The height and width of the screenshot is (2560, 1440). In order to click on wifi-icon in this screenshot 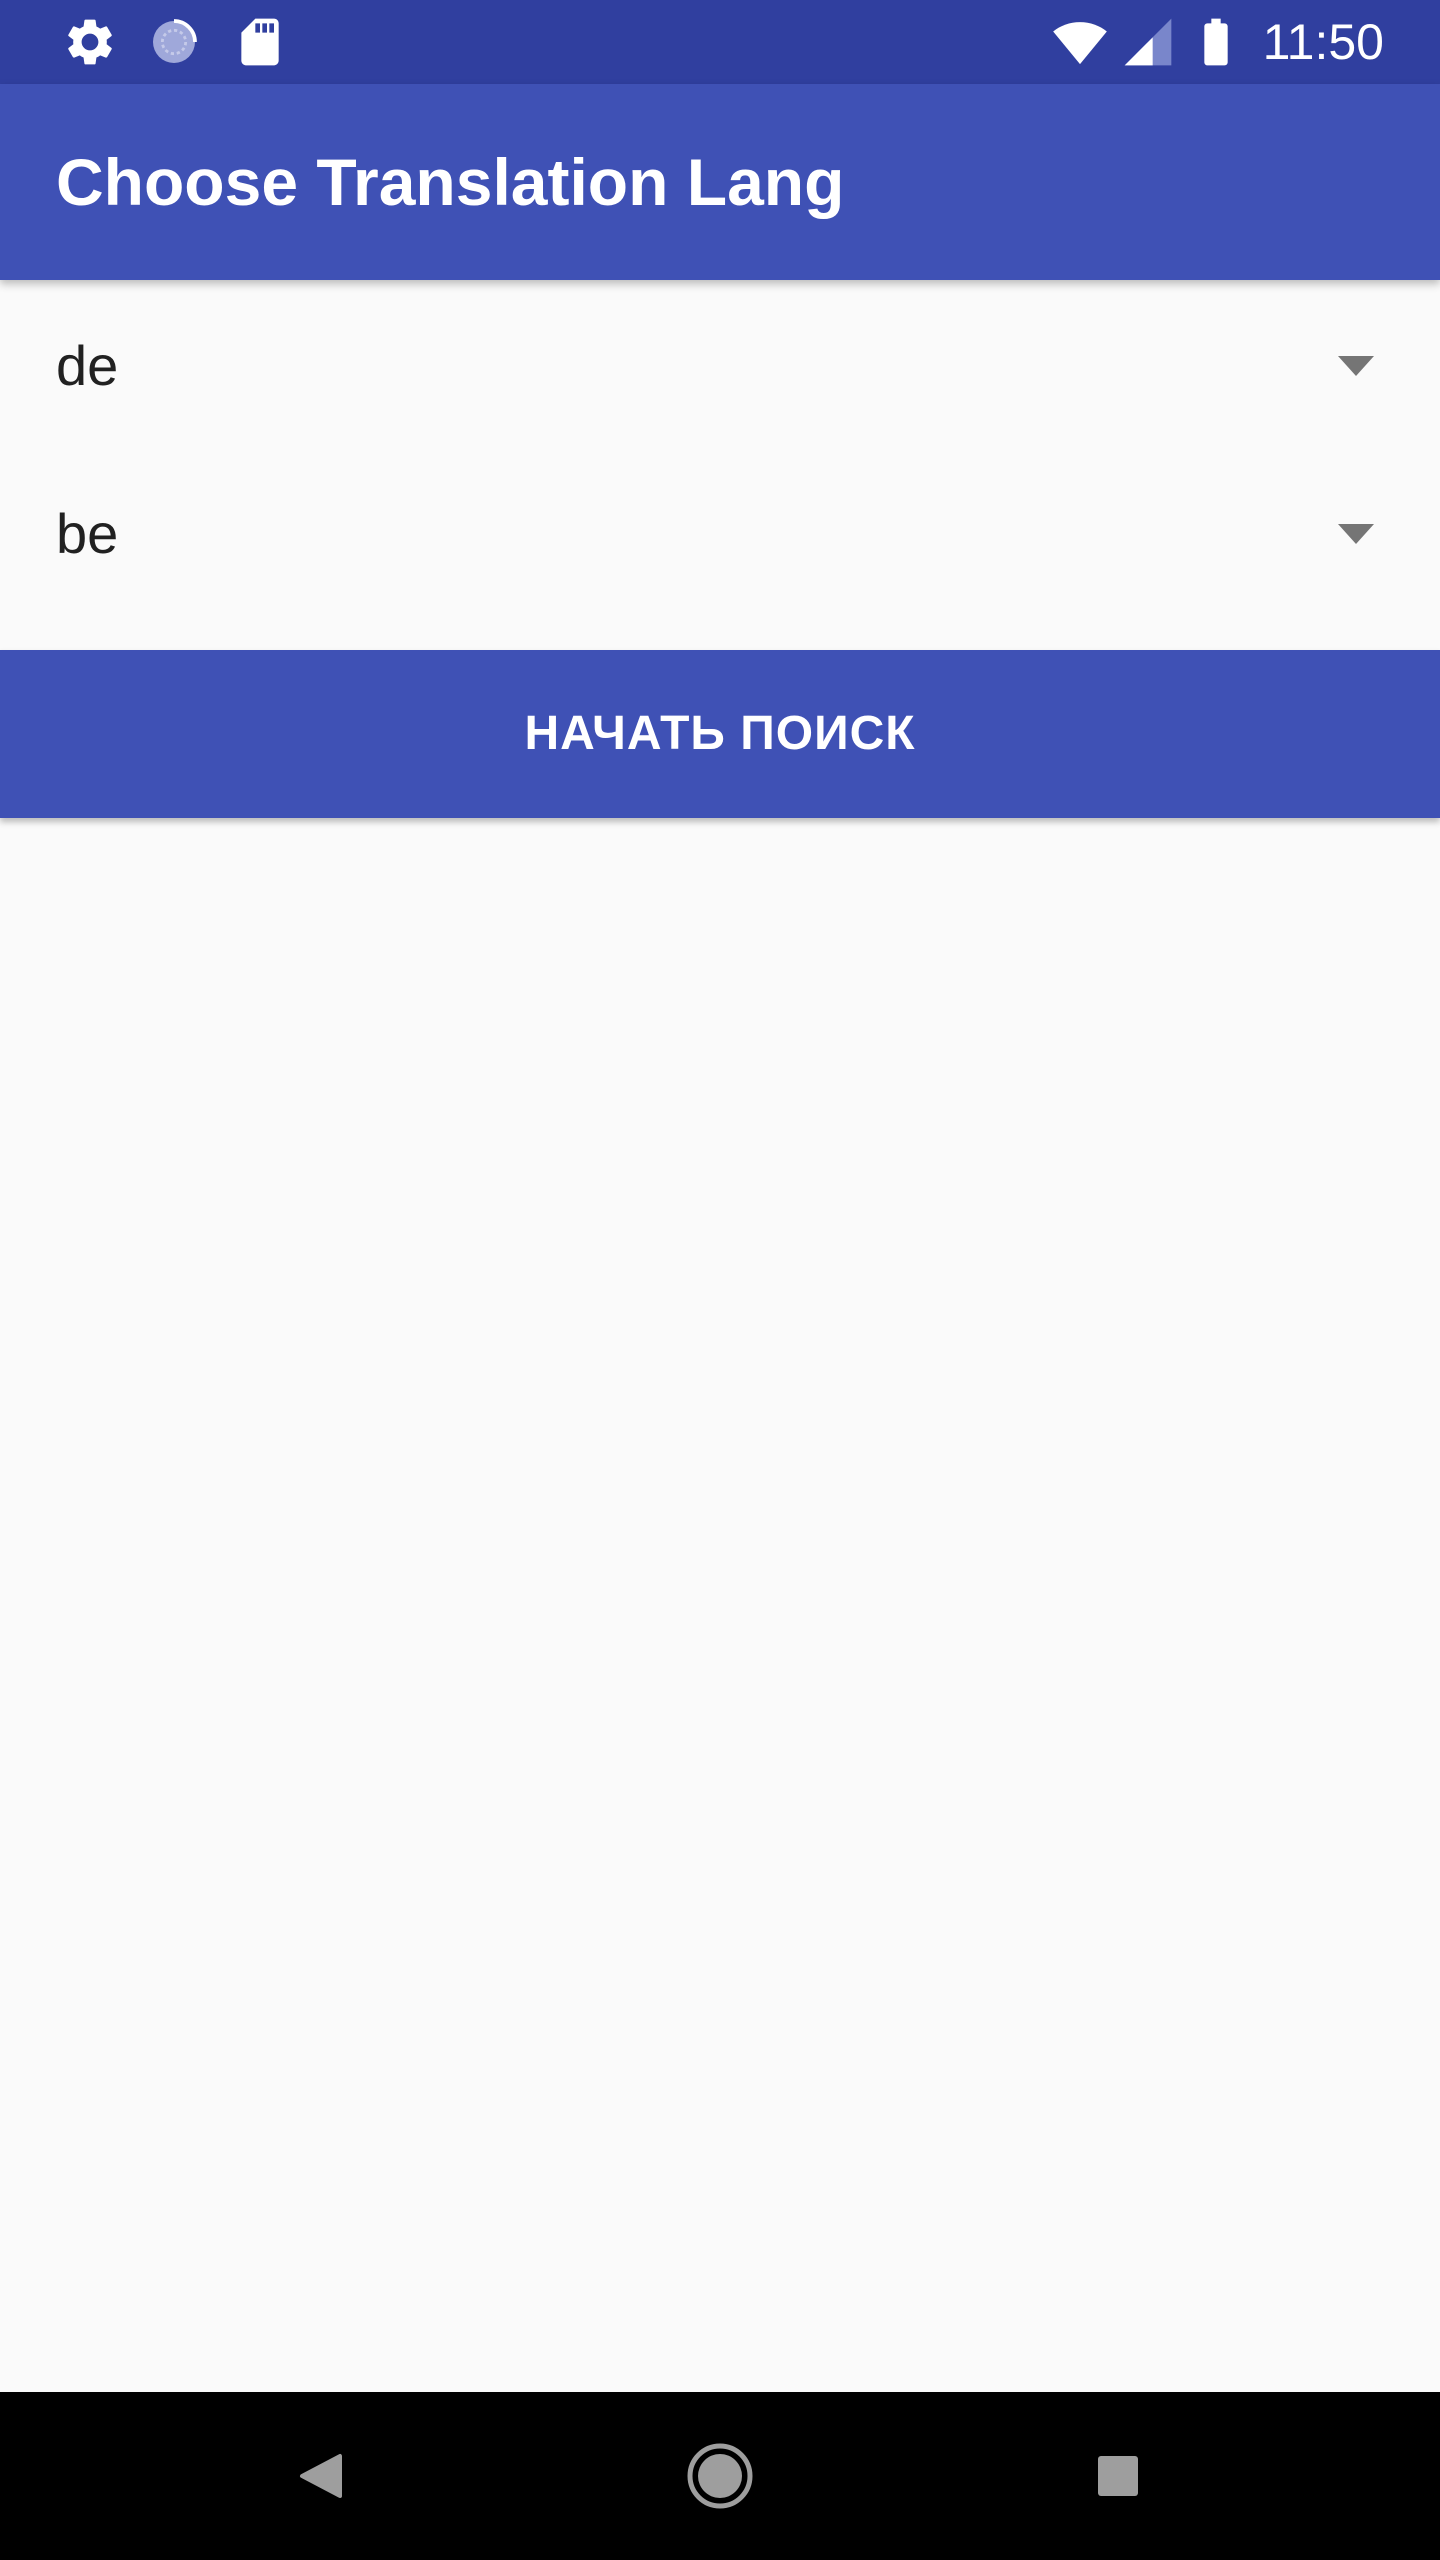, I will do `click(1080, 43)`.